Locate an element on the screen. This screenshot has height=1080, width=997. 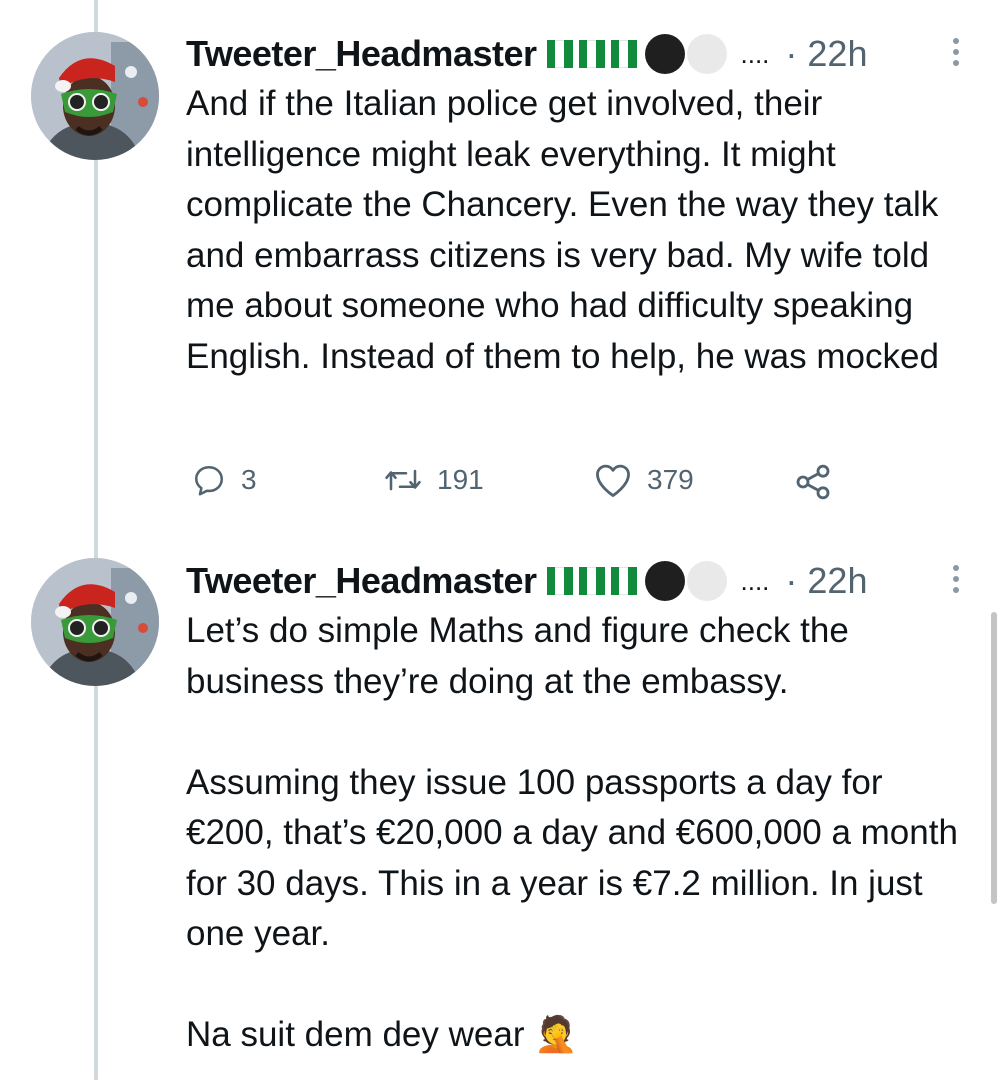
reply-count: 3 is located at coordinates (249, 479).